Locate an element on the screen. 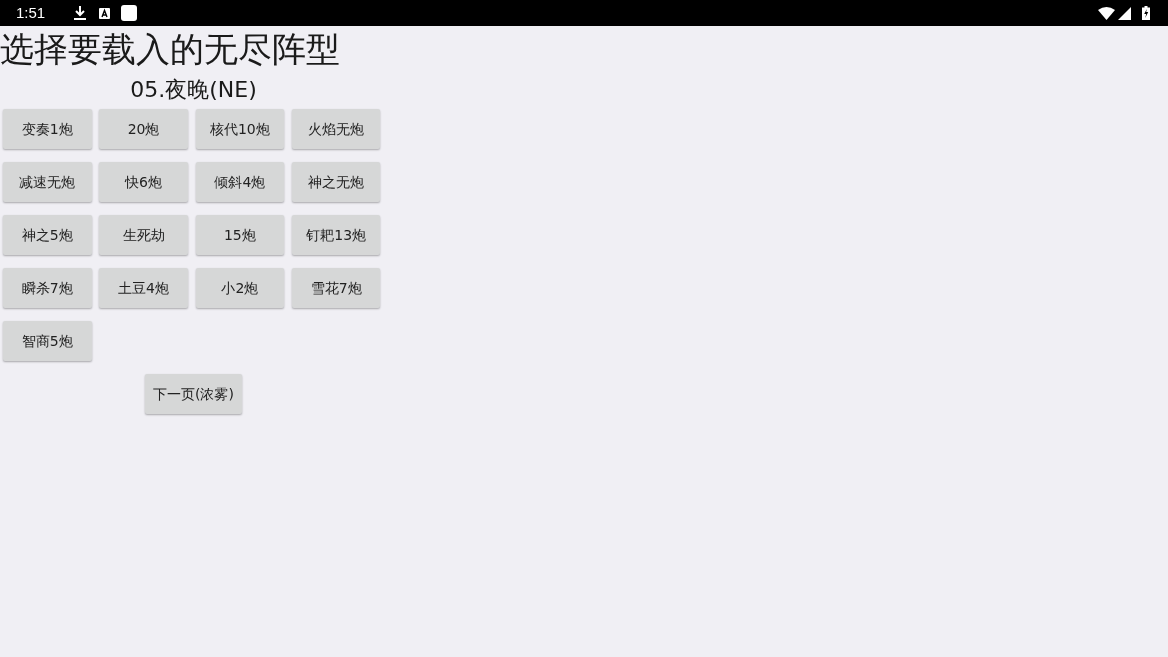 This screenshot has width=1168, height=657. formation-button: 智商5炮 is located at coordinates (47, 341).